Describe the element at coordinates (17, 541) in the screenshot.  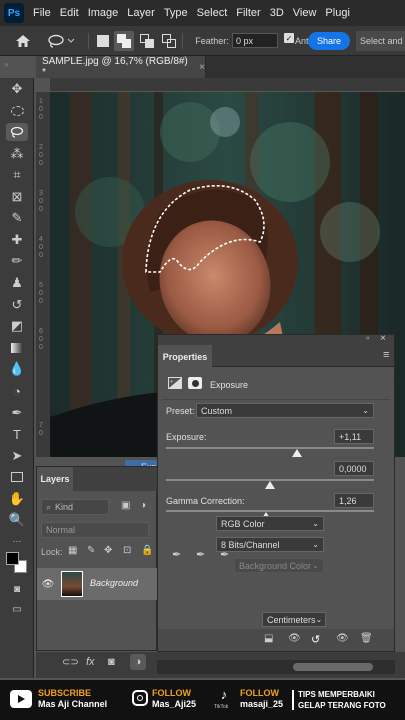
I see `more-tools-icon: ···` at that location.